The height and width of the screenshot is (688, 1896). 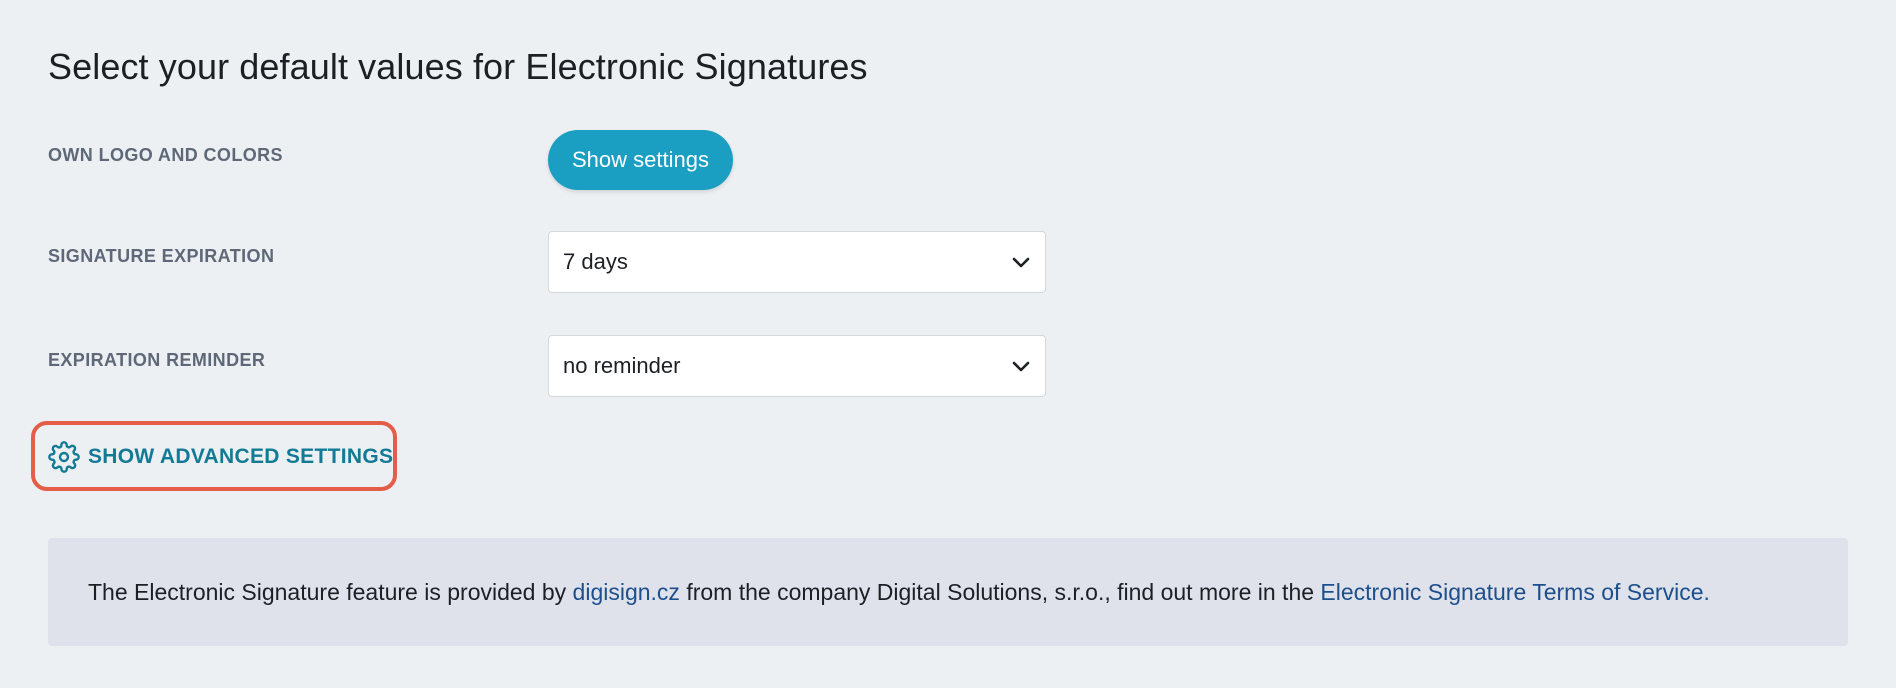 I want to click on expiration-label: SIGNATURE EXPIRATION, so click(x=161, y=256).